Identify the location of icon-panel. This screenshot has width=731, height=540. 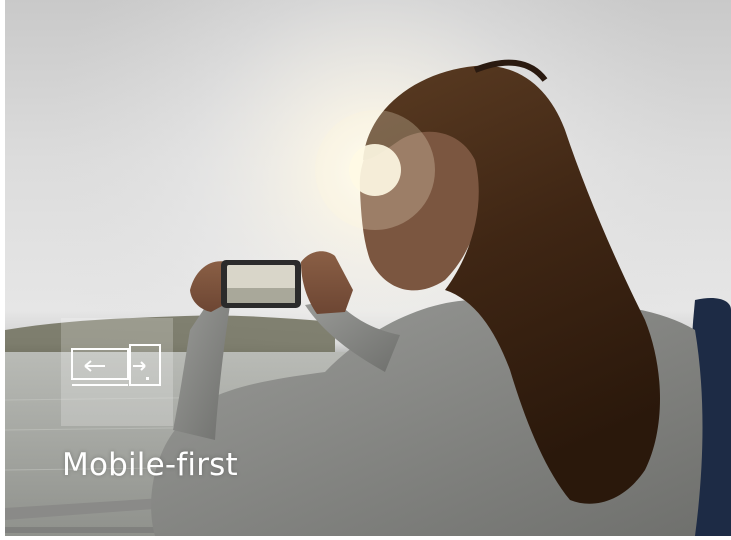
(117, 372).